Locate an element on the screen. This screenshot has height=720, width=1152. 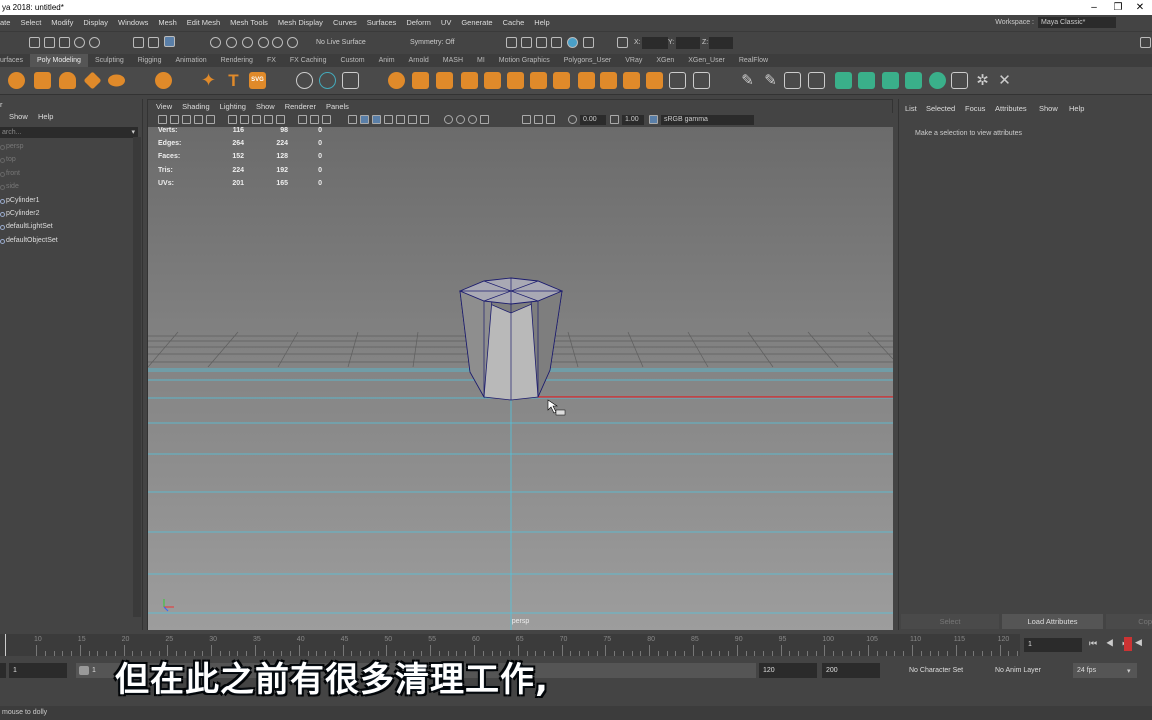
menu-mesh: Mesh is located at coordinates (167, 22).